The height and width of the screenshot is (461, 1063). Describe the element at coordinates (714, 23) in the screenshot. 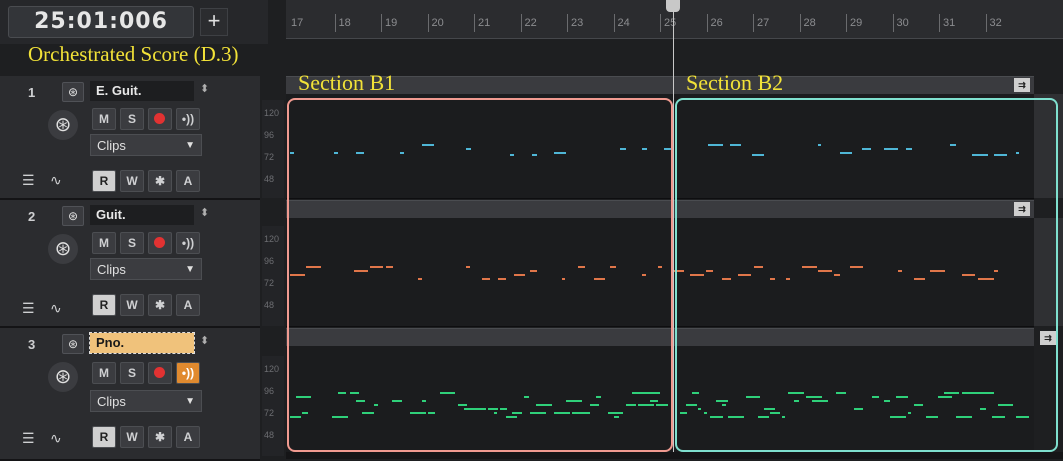

I see `ruler-bar-26: 26` at that location.